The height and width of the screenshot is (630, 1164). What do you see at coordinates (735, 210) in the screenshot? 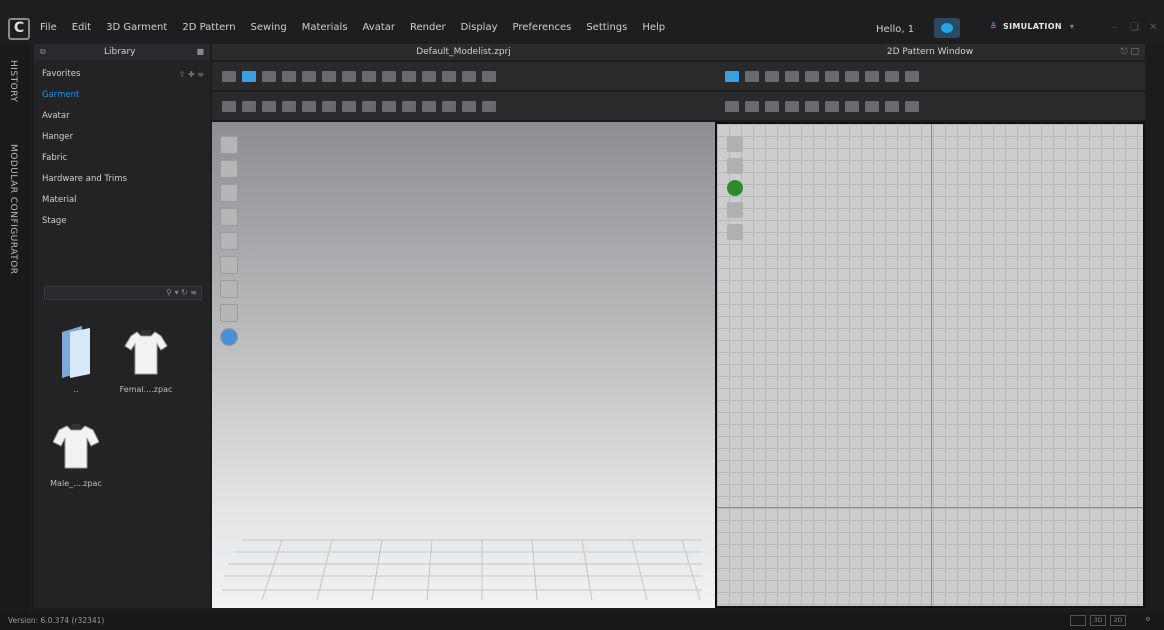
I see `sheet-icon` at bounding box center [735, 210].